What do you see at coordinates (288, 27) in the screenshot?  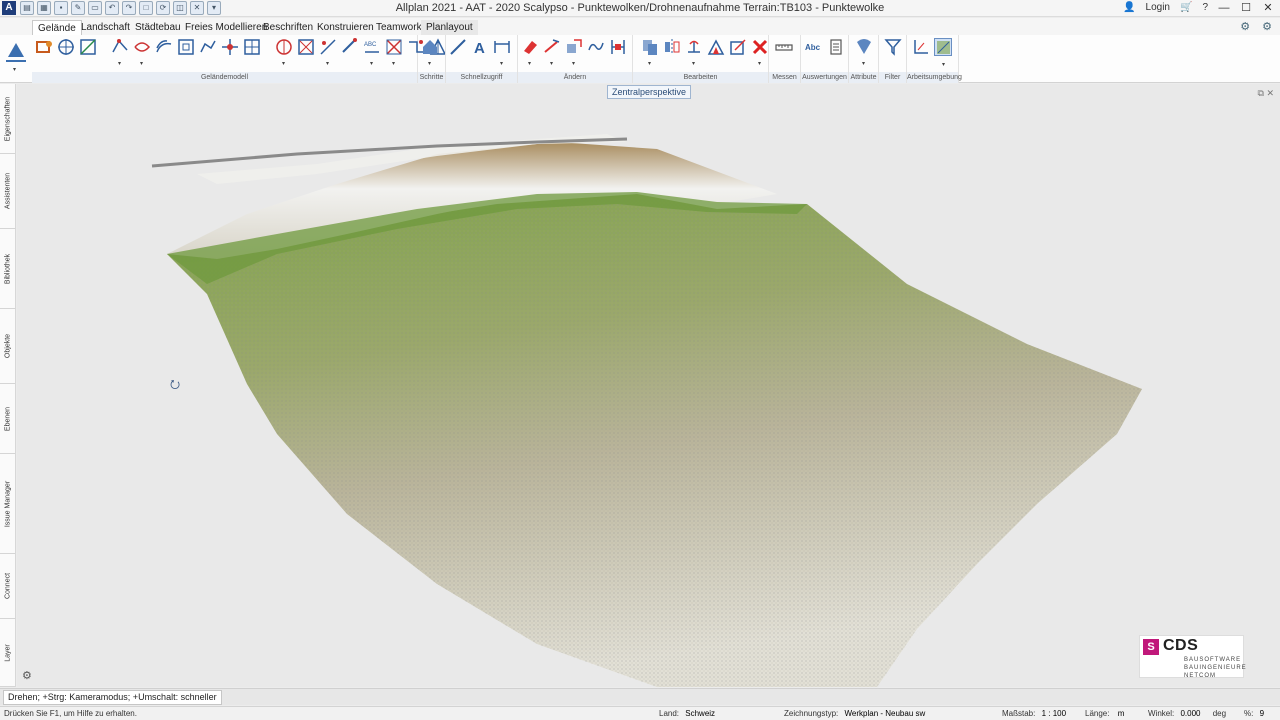 I see `tab-beschriften: Beschriften` at bounding box center [288, 27].